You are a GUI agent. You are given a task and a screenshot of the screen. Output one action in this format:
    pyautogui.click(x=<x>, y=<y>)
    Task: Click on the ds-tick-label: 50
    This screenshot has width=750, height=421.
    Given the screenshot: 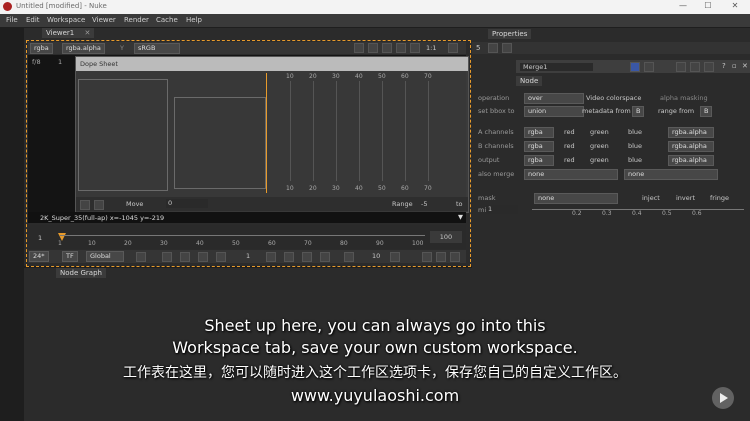 What is the action you would take?
    pyautogui.click(x=382, y=188)
    